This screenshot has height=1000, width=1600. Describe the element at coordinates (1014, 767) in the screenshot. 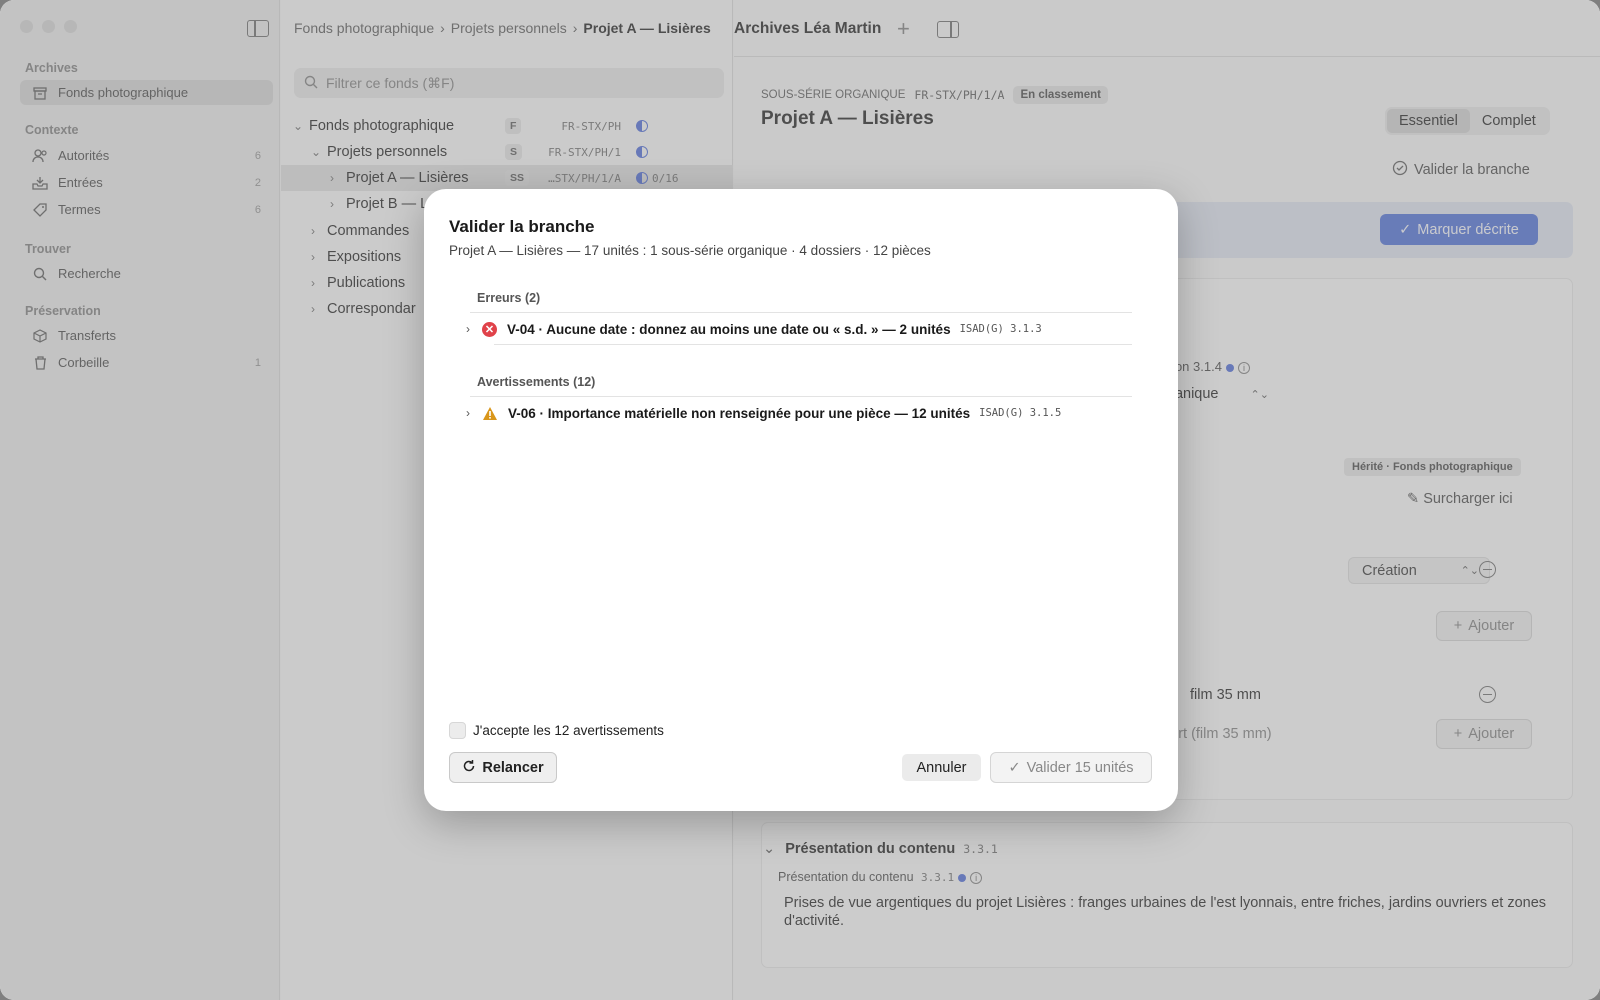

I see `checkmark-icon: ✓` at that location.